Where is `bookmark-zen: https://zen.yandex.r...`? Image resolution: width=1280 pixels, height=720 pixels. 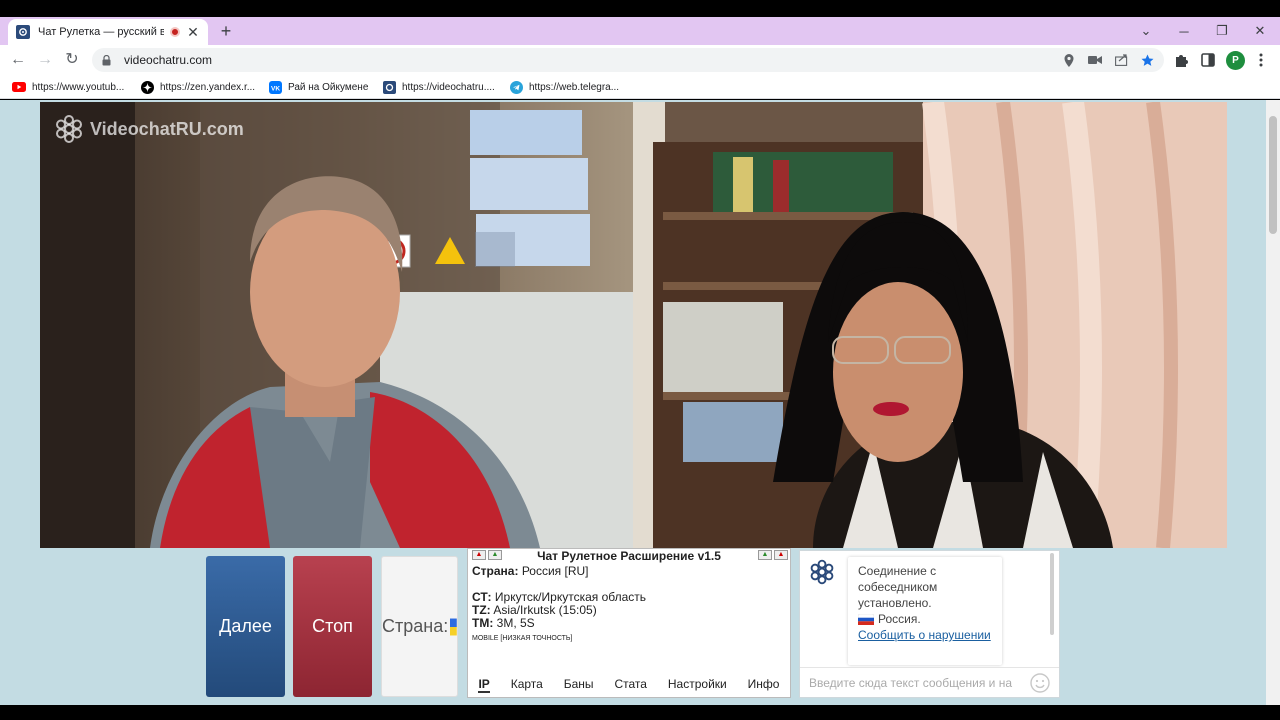
bookmark-zen: https://zen.yandex.r... is located at coordinates (197, 87).